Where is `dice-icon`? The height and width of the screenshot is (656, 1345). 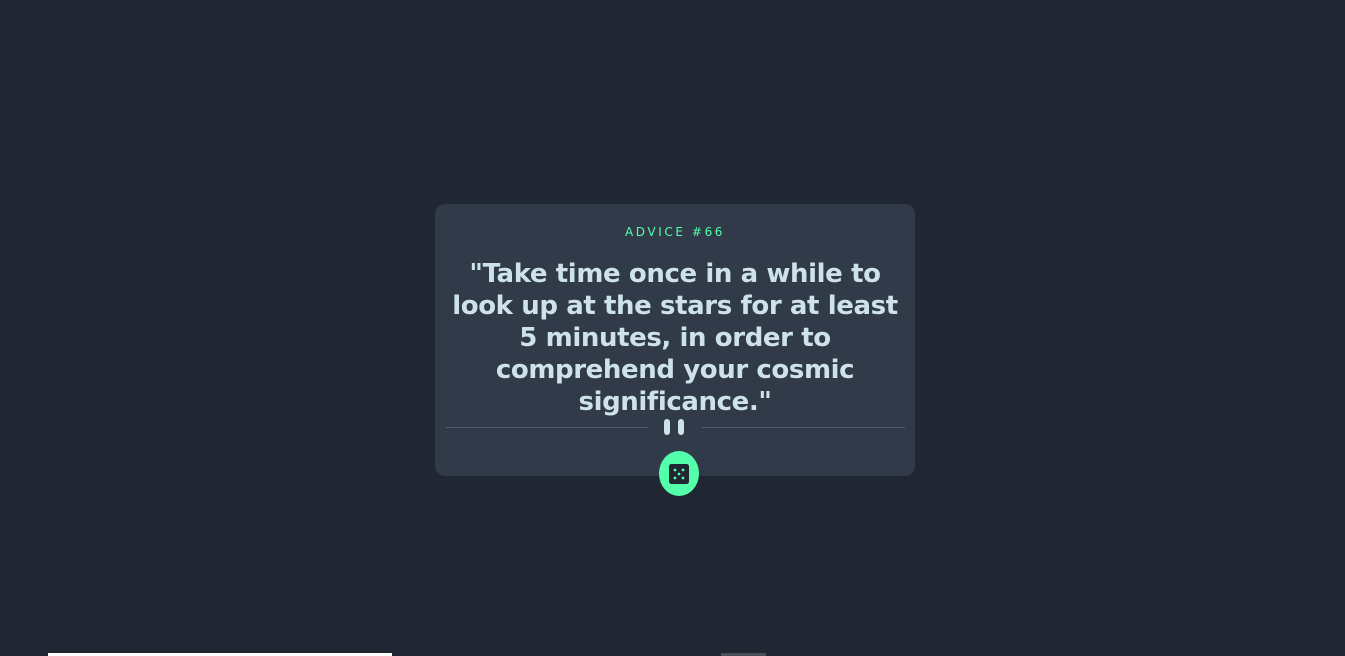 dice-icon is located at coordinates (679, 473).